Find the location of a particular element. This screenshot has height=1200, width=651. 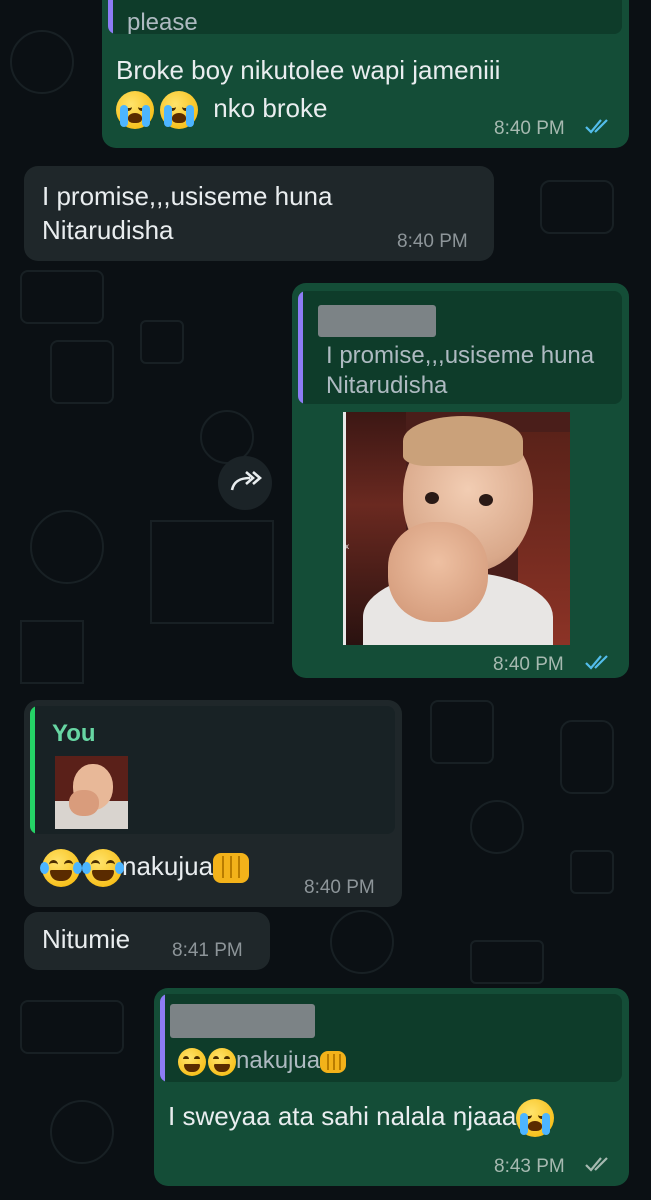

quoted-message: nakujua is located at coordinates (391, 1038).